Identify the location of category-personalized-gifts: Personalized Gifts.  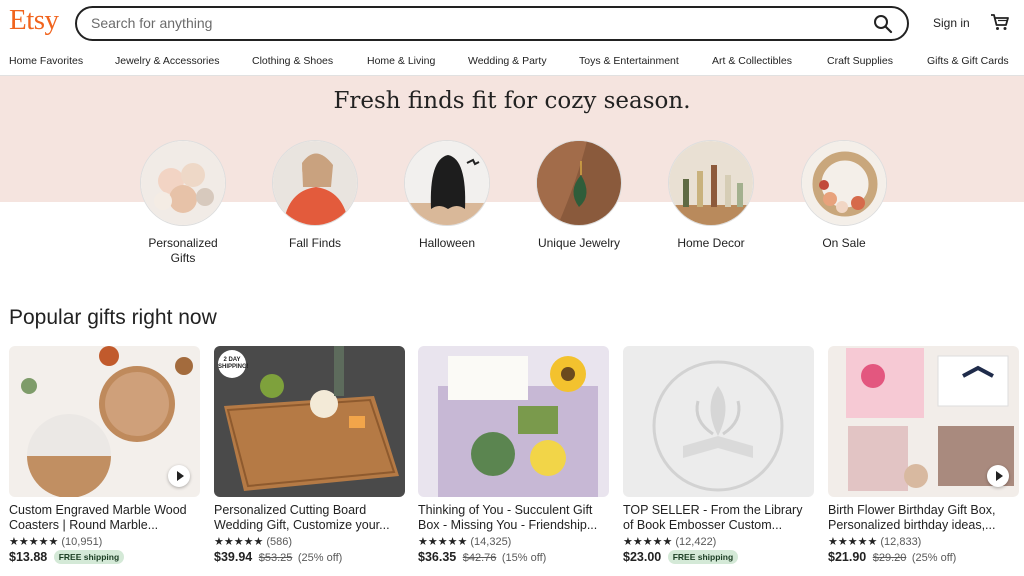
(183, 203).